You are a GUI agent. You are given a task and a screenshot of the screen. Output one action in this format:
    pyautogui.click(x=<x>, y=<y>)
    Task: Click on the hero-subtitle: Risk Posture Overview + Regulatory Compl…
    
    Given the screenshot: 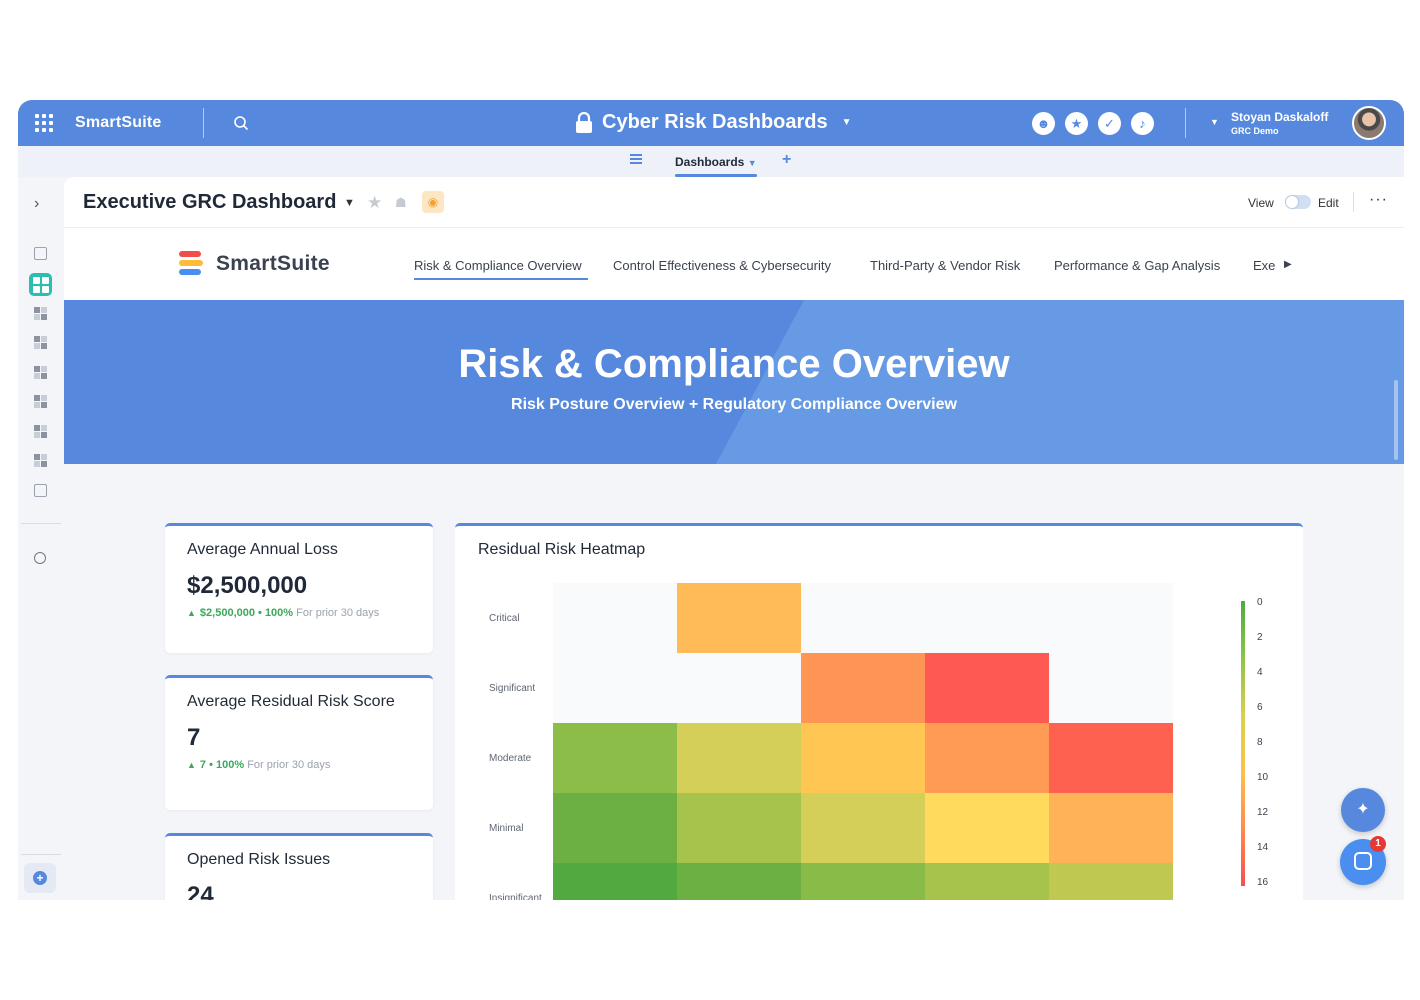 What is the action you would take?
    pyautogui.click(x=734, y=404)
    